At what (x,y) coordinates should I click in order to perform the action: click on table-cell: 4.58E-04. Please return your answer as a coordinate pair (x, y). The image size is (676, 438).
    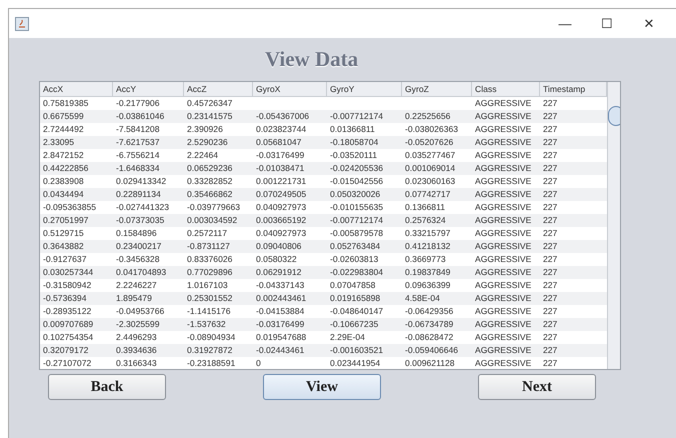
    Looking at the image, I should click on (422, 298).